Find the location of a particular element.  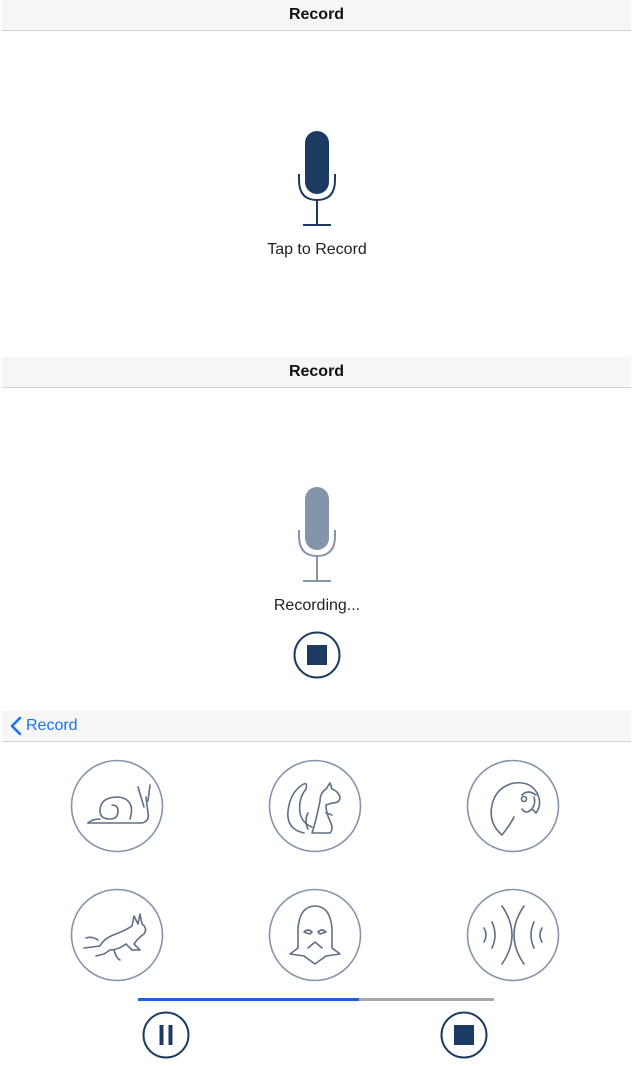

pause-button is located at coordinates (166, 1037).